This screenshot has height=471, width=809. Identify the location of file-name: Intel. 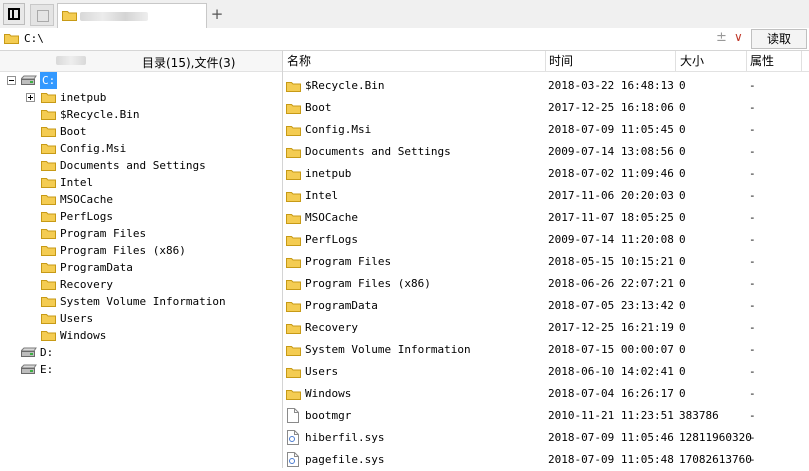
(322, 195).